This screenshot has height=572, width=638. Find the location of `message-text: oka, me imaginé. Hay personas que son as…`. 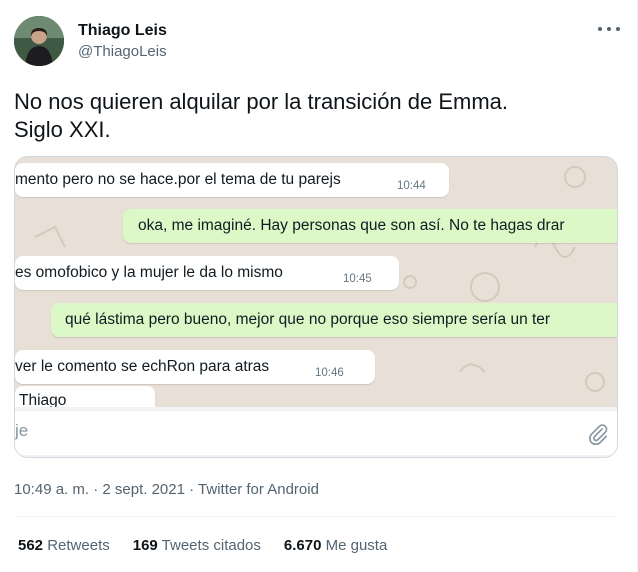

message-text: oka, me imaginé. Hay personas que son as… is located at coordinates (351, 225).